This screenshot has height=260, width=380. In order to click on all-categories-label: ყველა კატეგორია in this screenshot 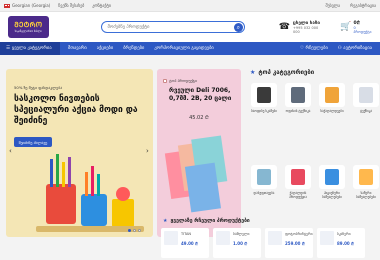, I will do `click(32, 48)`.